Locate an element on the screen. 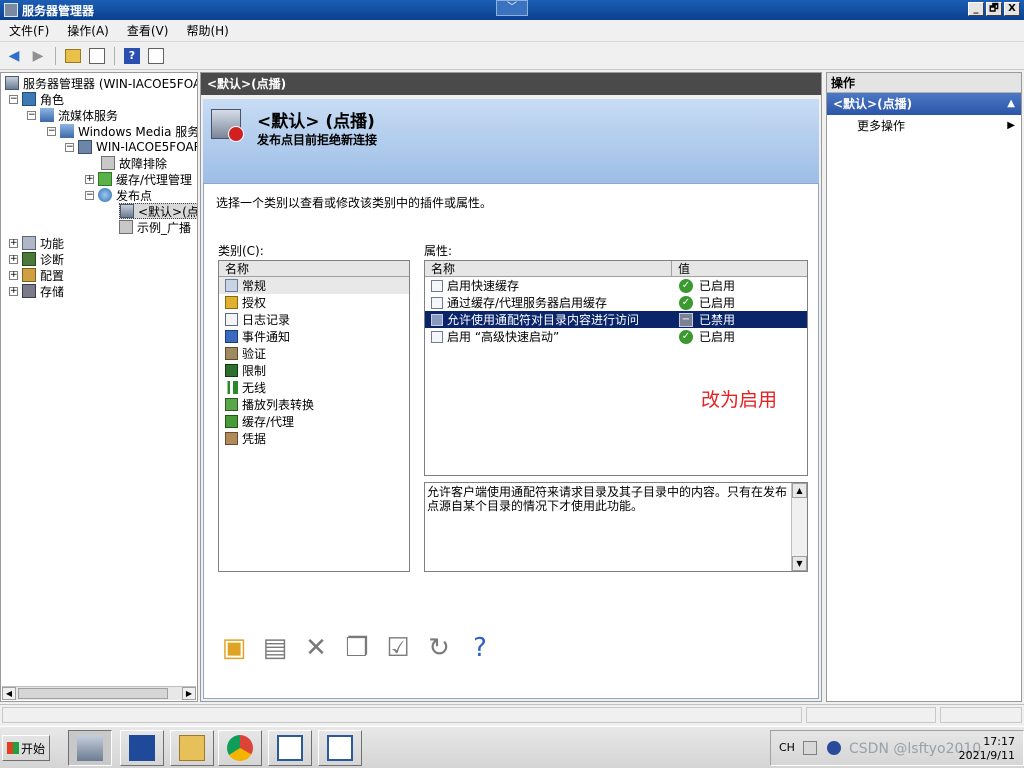 The image size is (1024, 768). menu-action: 操作(A) is located at coordinates (88, 30).